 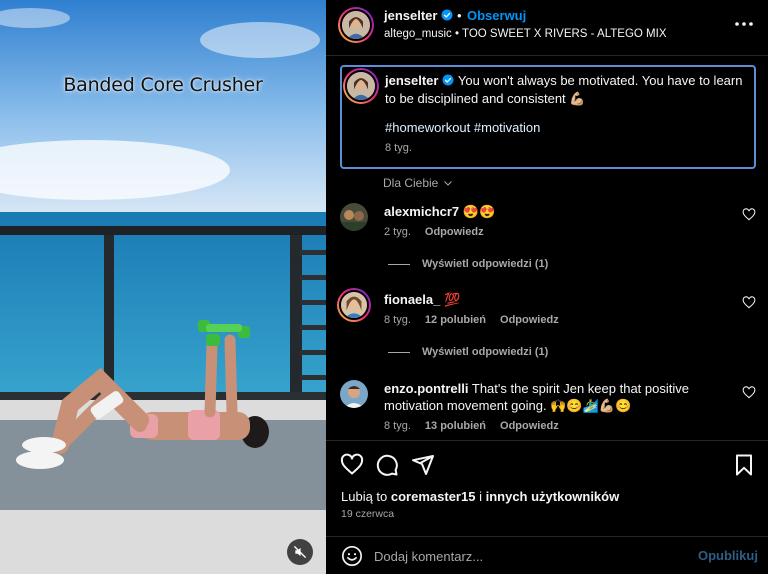 What do you see at coordinates (398, 148) in the screenshot?
I see `caption-timestamp: 8 tyg.` at bounding box center [398, 148].